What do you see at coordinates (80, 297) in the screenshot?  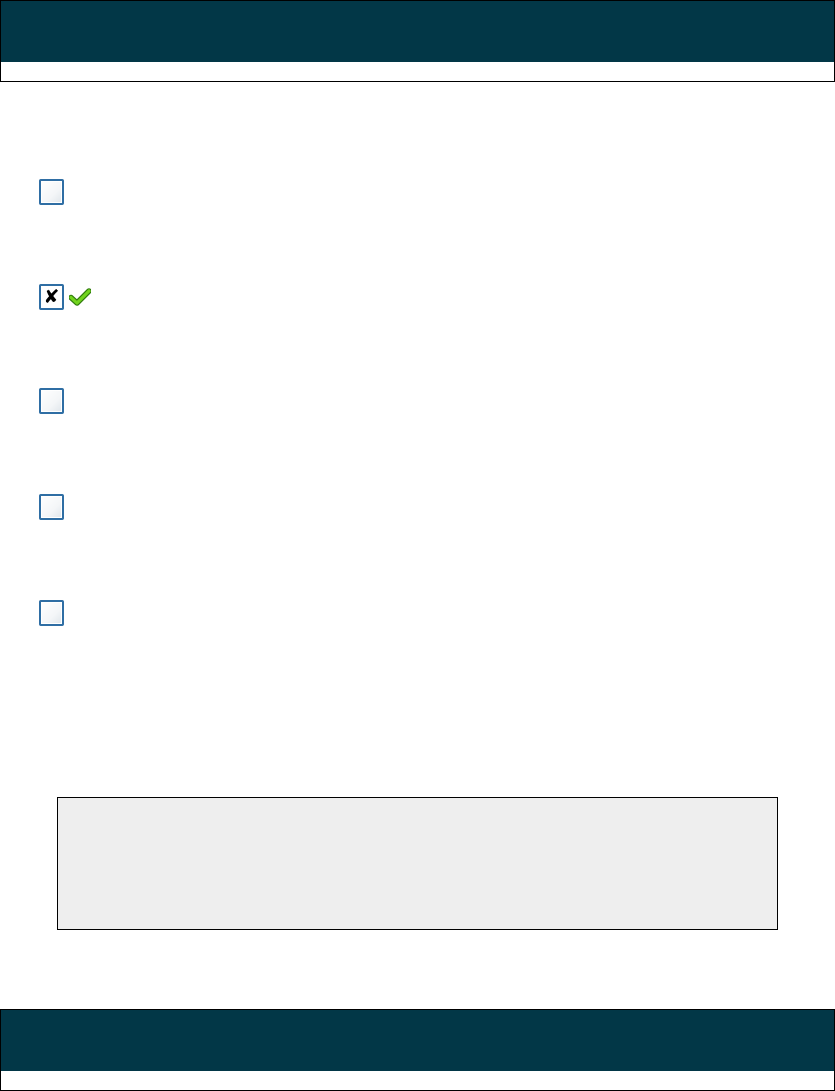 I see `green-checkmark-icon` at bounding box center [80, 297].